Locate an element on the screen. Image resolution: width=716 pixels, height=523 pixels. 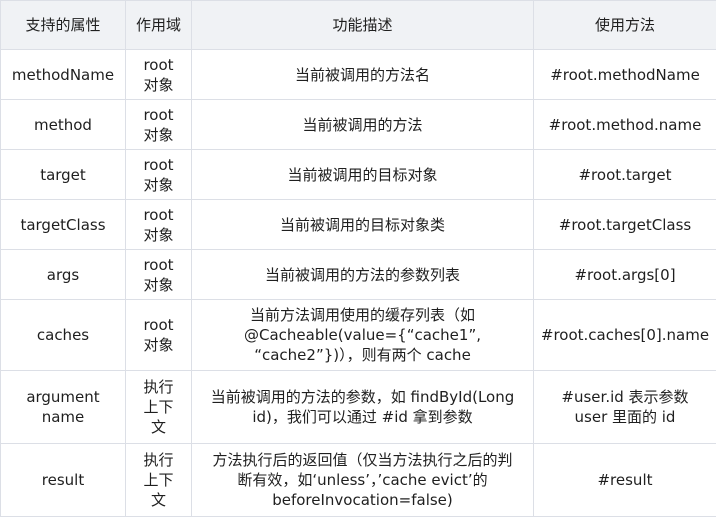
table-row: args root对象 当前被调用的方法的参数列表 #root.args[0] is located at coordinates (358, 274).